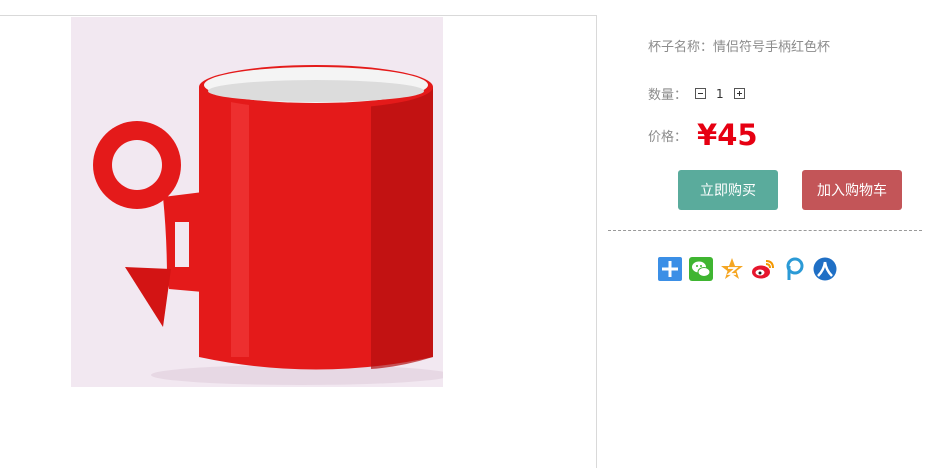  What do you see at coordinates (668, 95) in the screenshot?
I see `quantity-label: 数量：` at bounding box center [668, 95].